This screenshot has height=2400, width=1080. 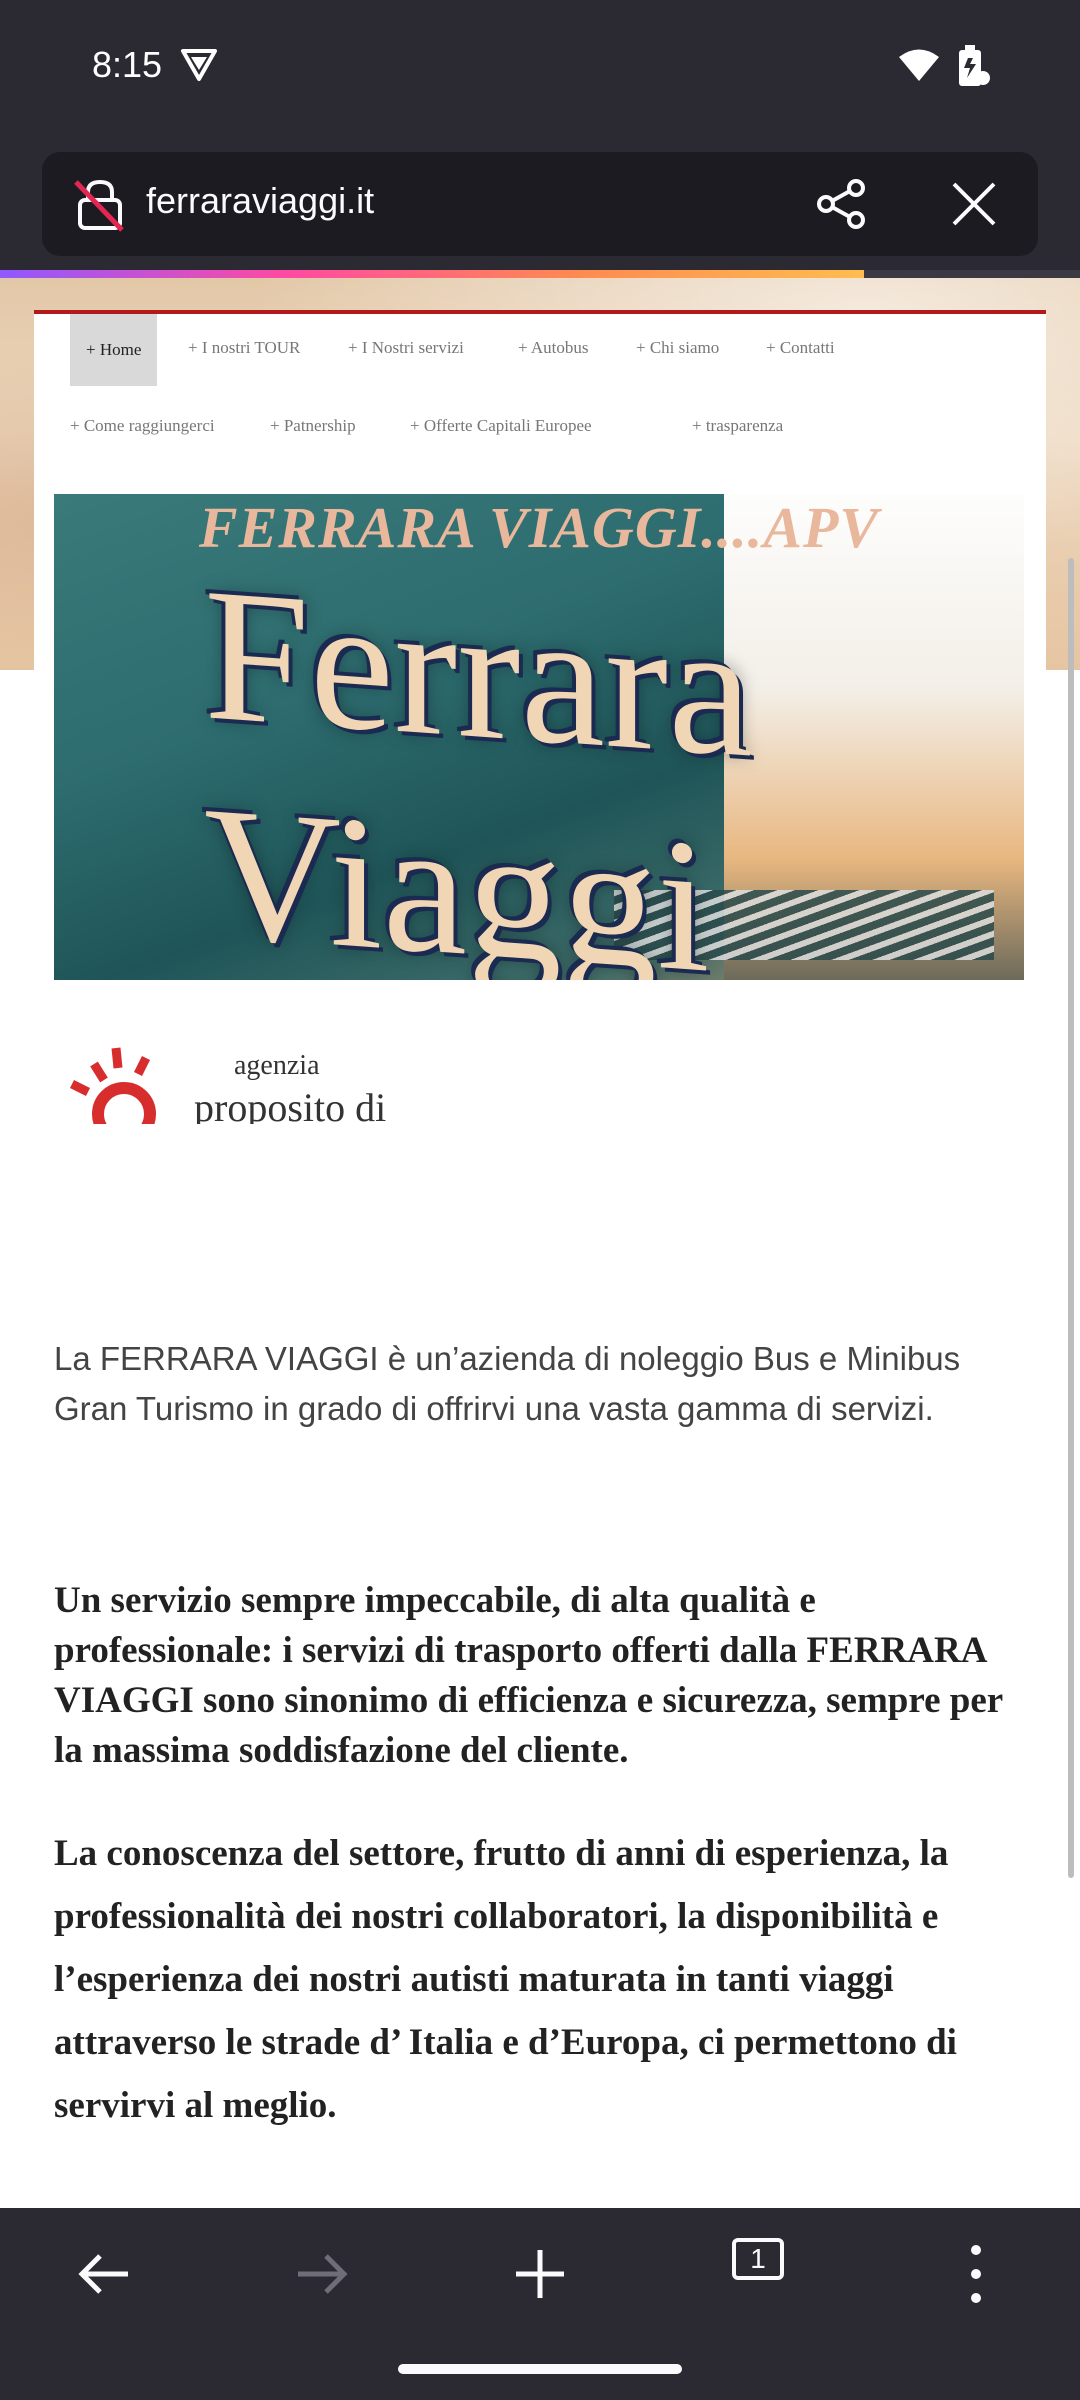 I want to click on battery-icon, so click(x=974, y=65).